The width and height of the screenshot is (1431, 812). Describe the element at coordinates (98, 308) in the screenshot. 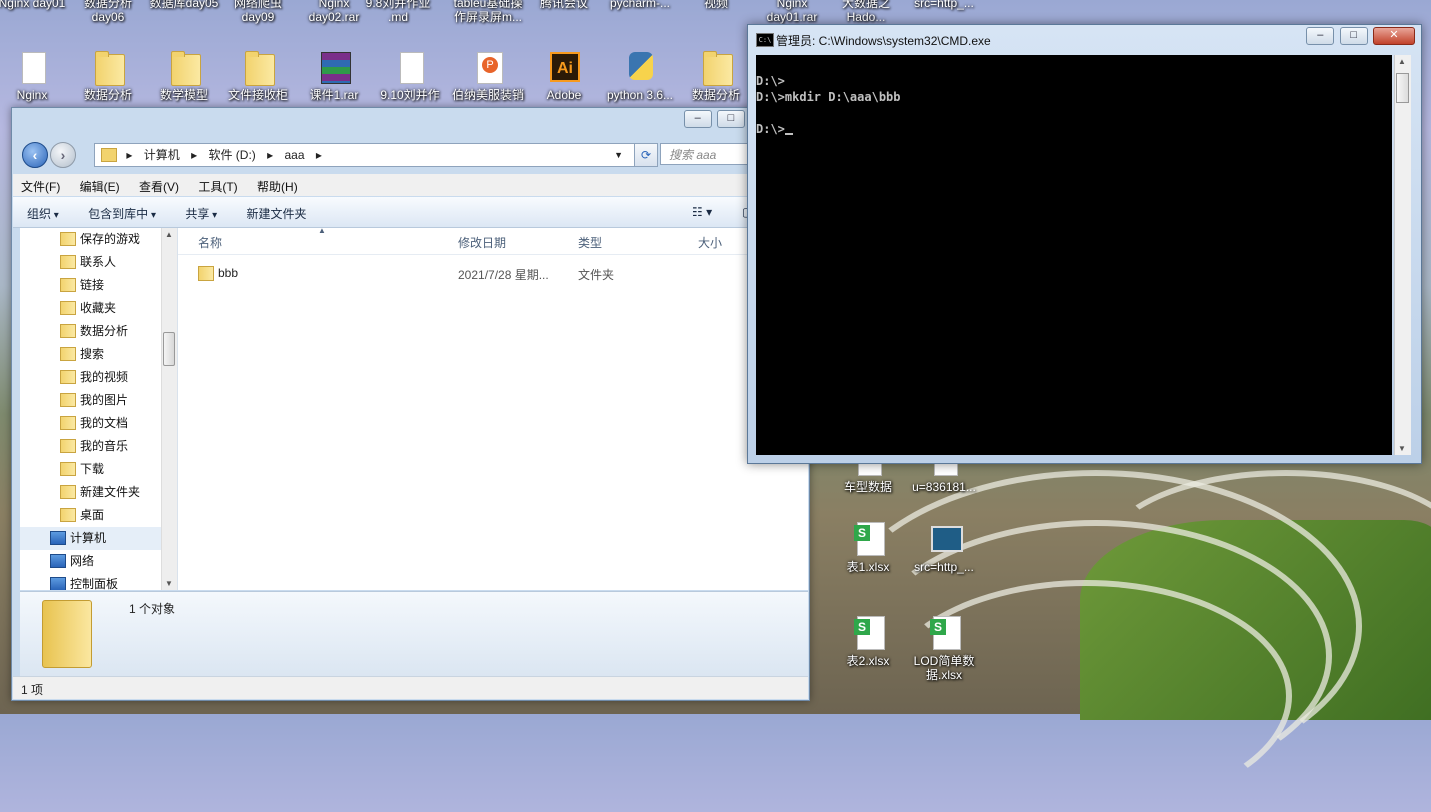

I see `sidebar-item: 收藏夹` at that location.